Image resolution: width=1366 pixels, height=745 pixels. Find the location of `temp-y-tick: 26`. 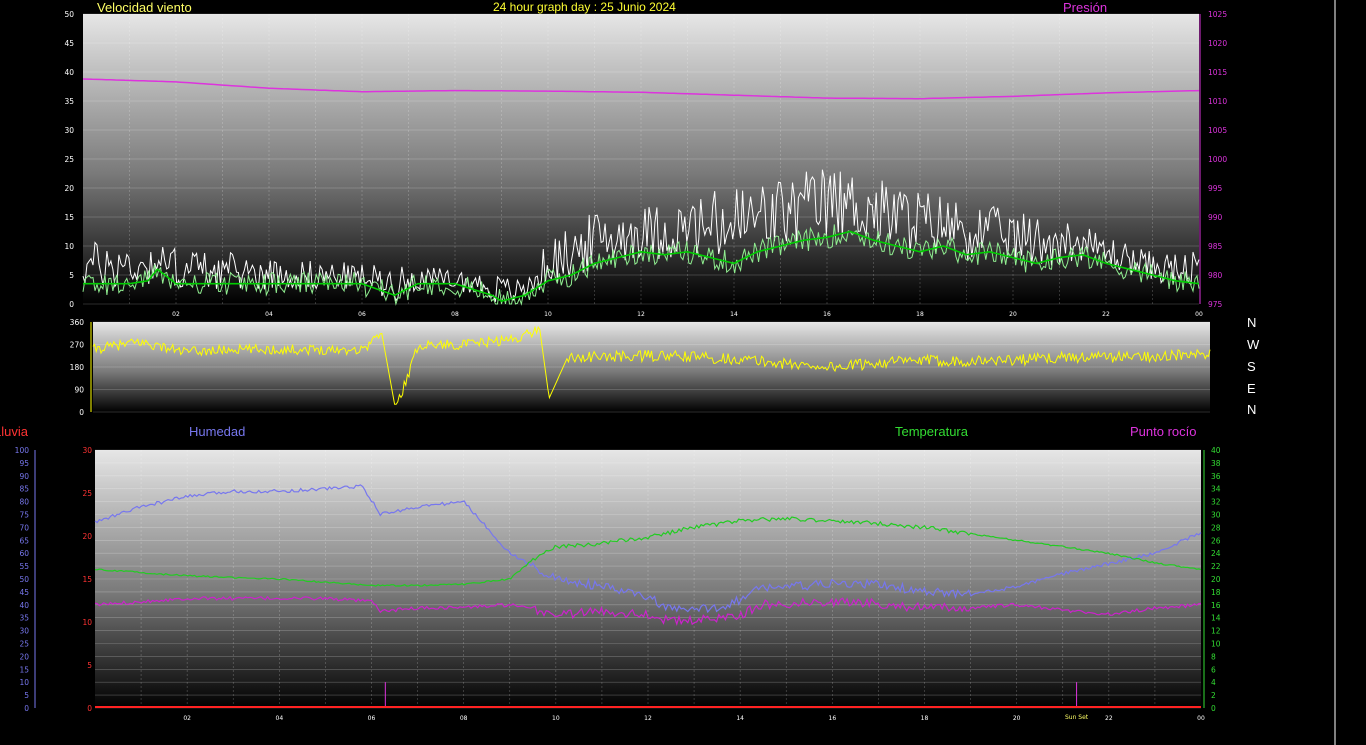

temp-y-tick: 26 is located at coordinates (1216, 540).